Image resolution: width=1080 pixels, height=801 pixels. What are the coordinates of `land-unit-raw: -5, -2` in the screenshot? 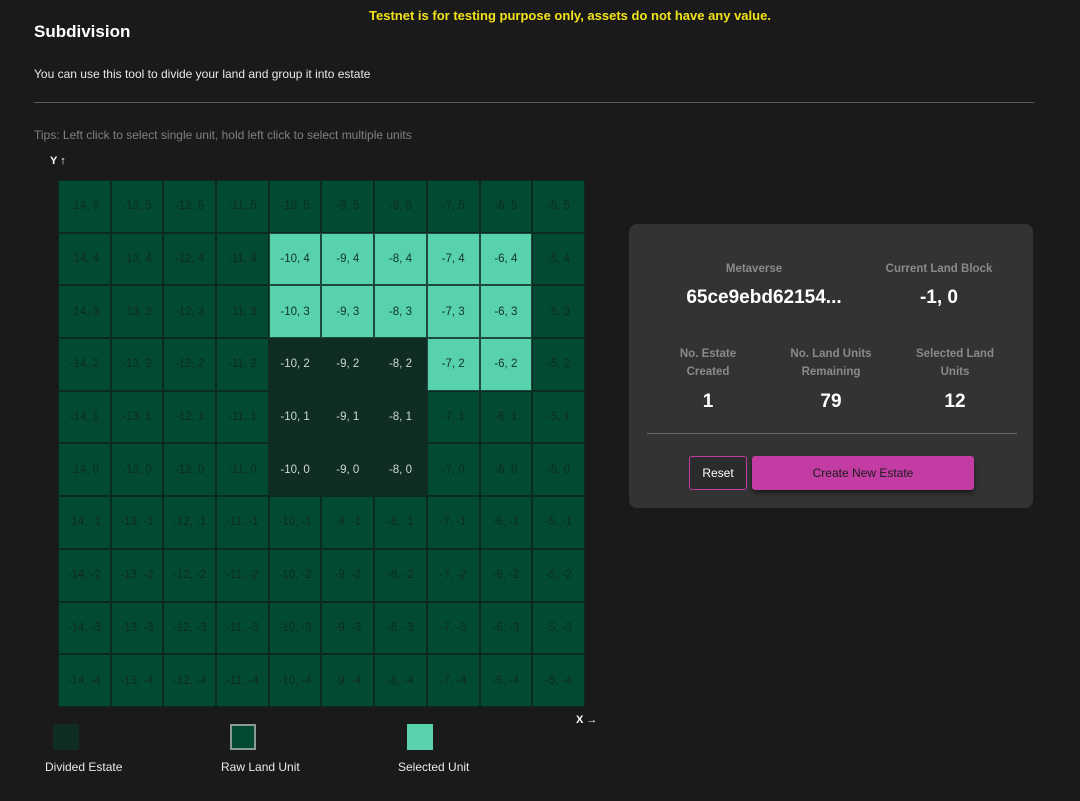 It's located at (558, 575).